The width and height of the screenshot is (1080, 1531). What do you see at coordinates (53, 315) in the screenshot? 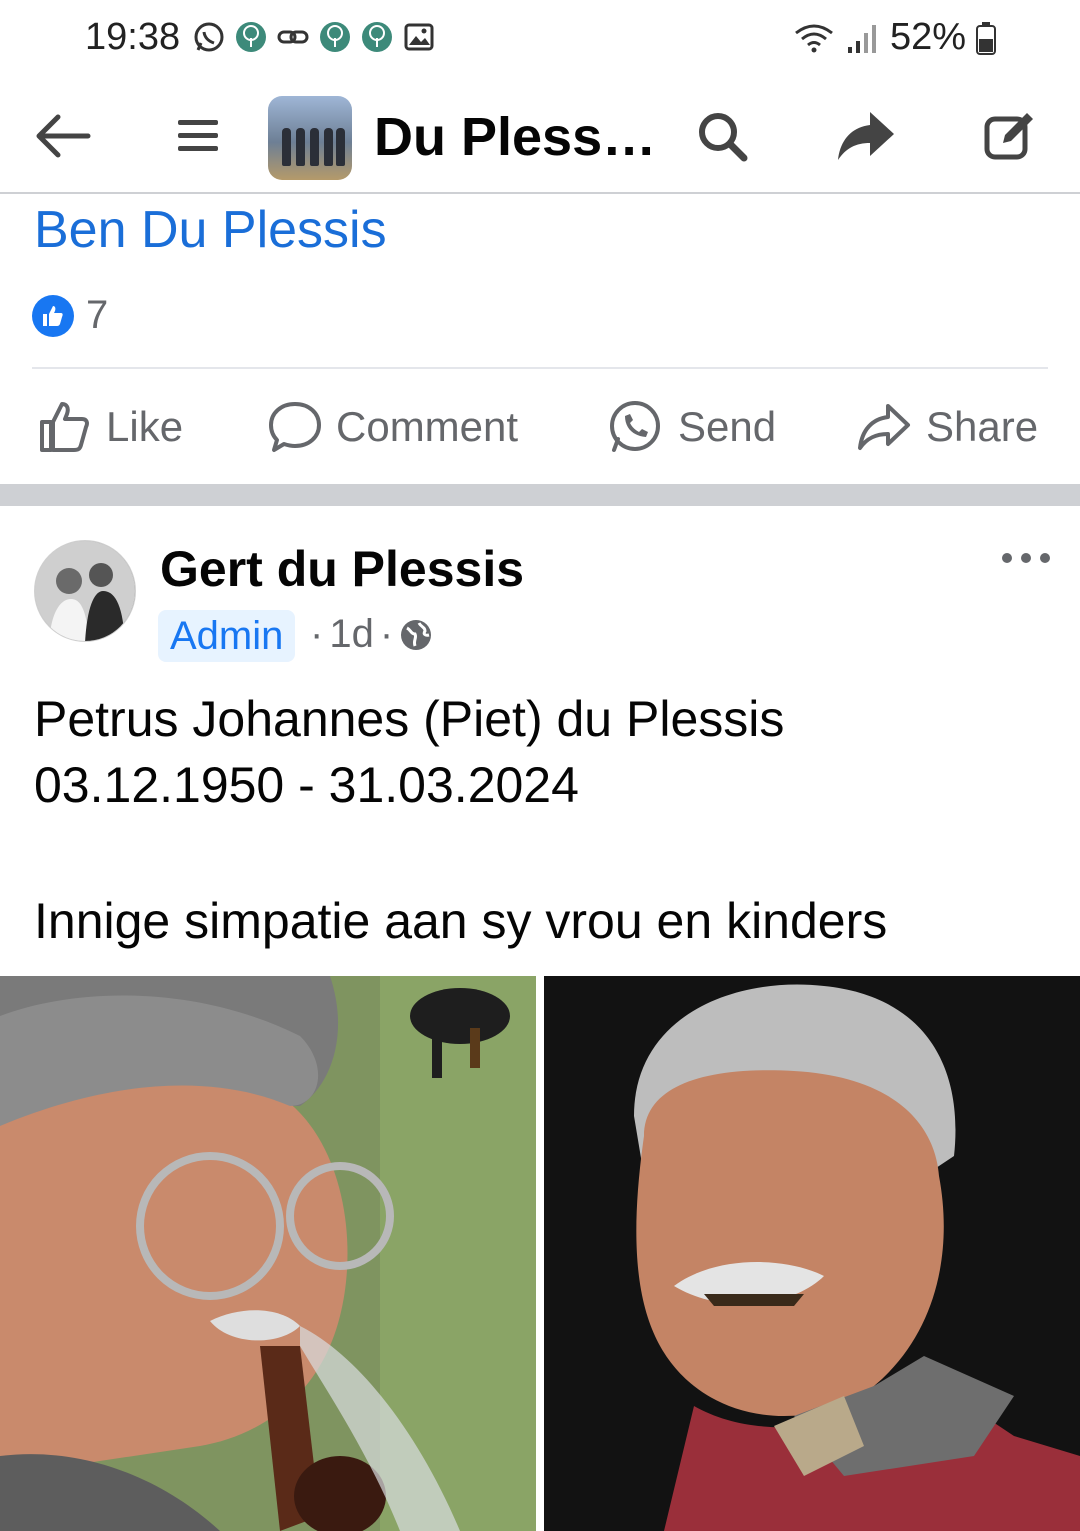
I see `like-reaction-icon` at bounding box center [53, 315].